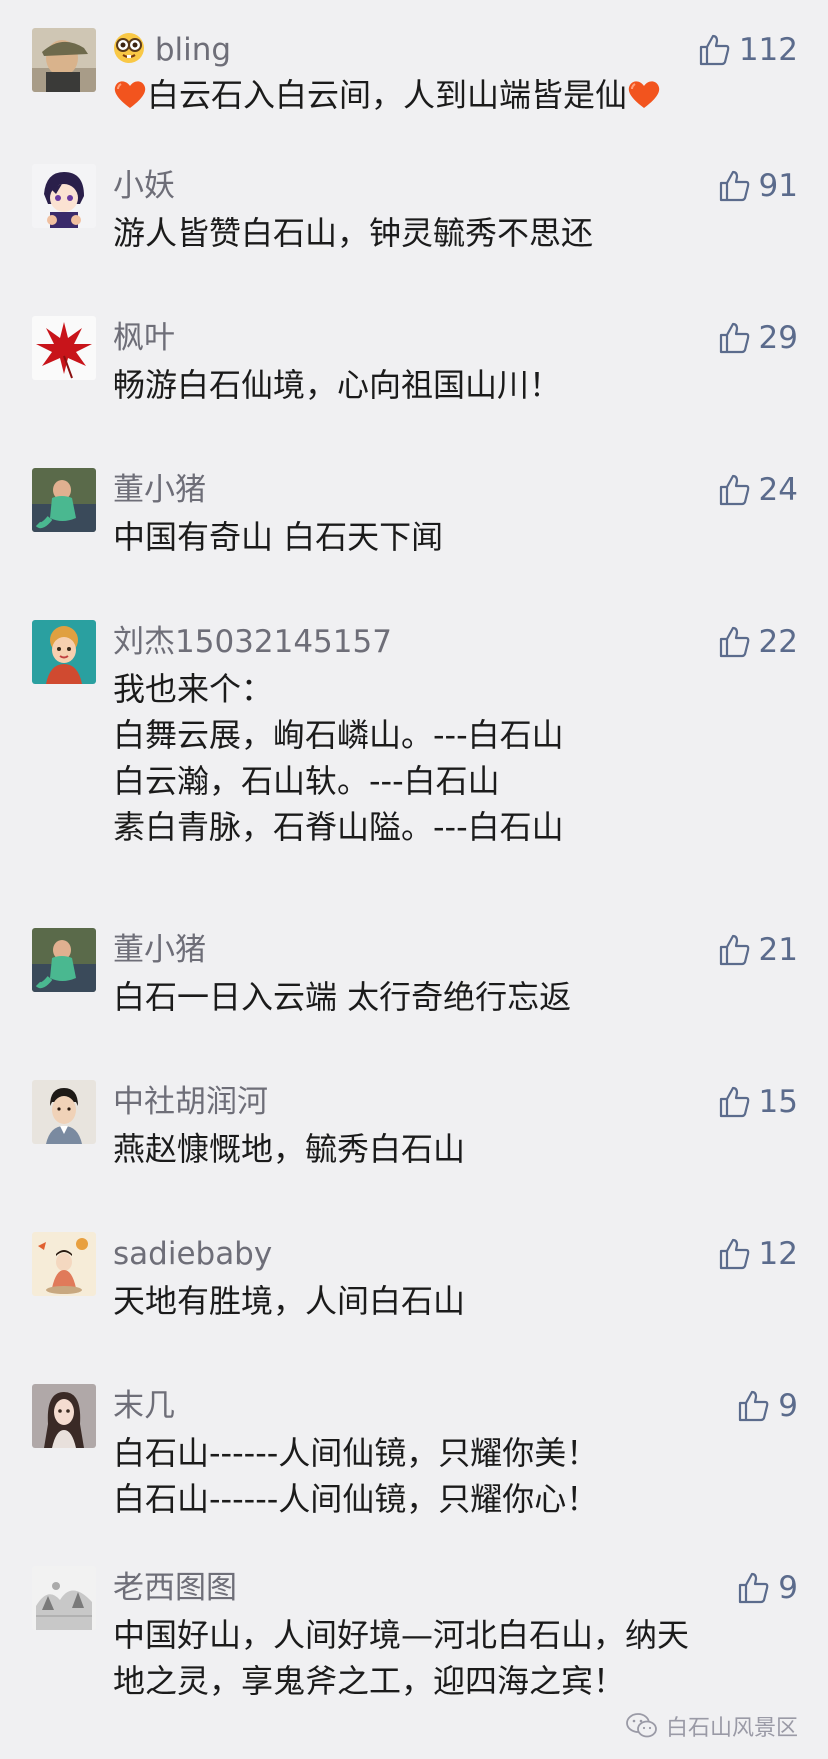  Describe the element at coordinates (144, 1406) in the screenshot. I see `commenter-name: 末几` at that location.